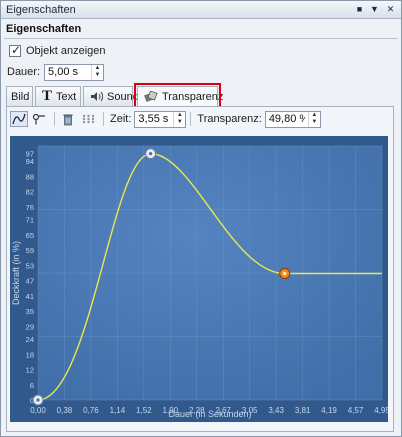 Image resolution: width=402 pixels, height=437 pixels. I want to click on tab-text: T Text, so click(58, 96).